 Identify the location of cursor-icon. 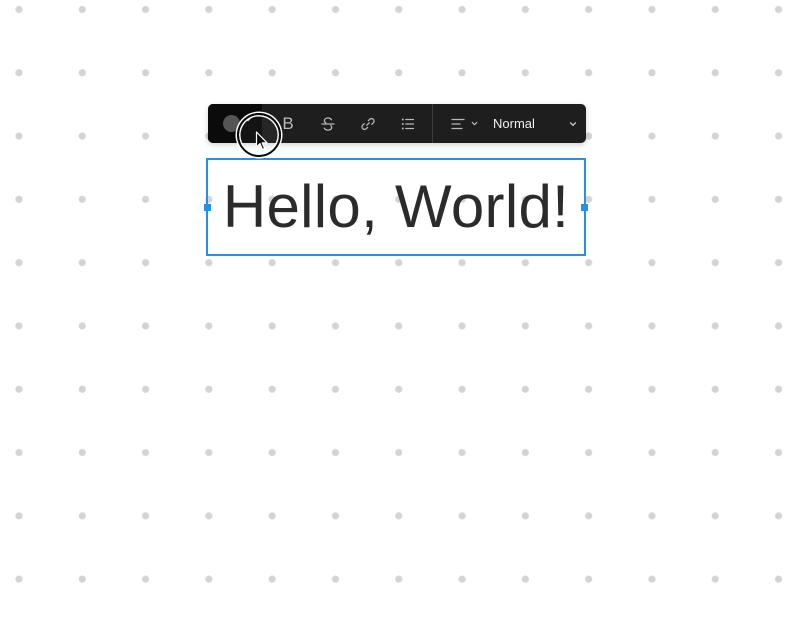
(261, 140).